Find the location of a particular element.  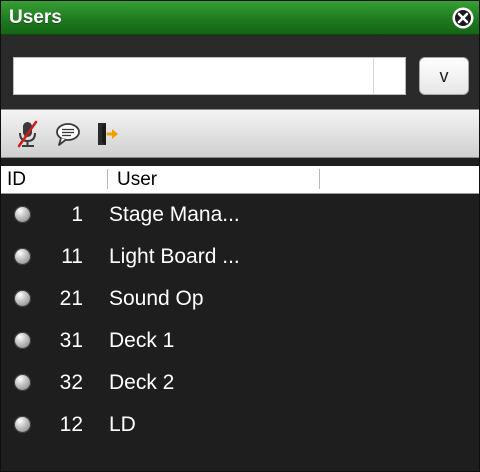

user-id: 31 is located at coordinates (71, 340).